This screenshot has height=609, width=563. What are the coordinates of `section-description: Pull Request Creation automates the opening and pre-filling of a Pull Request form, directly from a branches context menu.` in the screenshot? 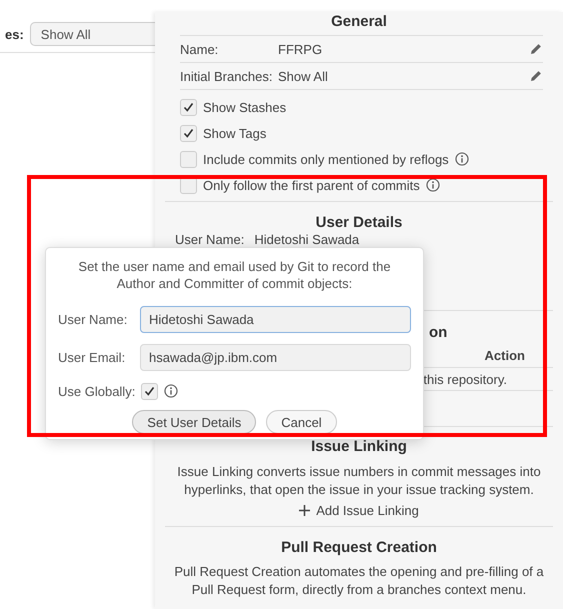 It's located at (359, 581).